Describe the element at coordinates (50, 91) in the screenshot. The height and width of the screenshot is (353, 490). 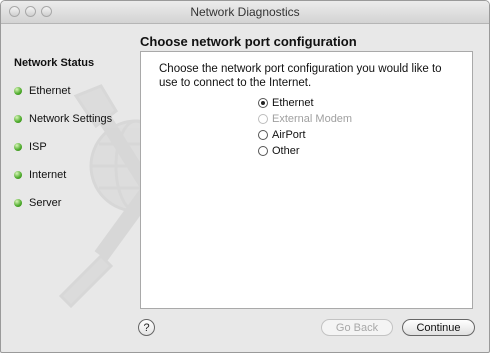
I see `sidebar-item-label: Ethernet` at that location.